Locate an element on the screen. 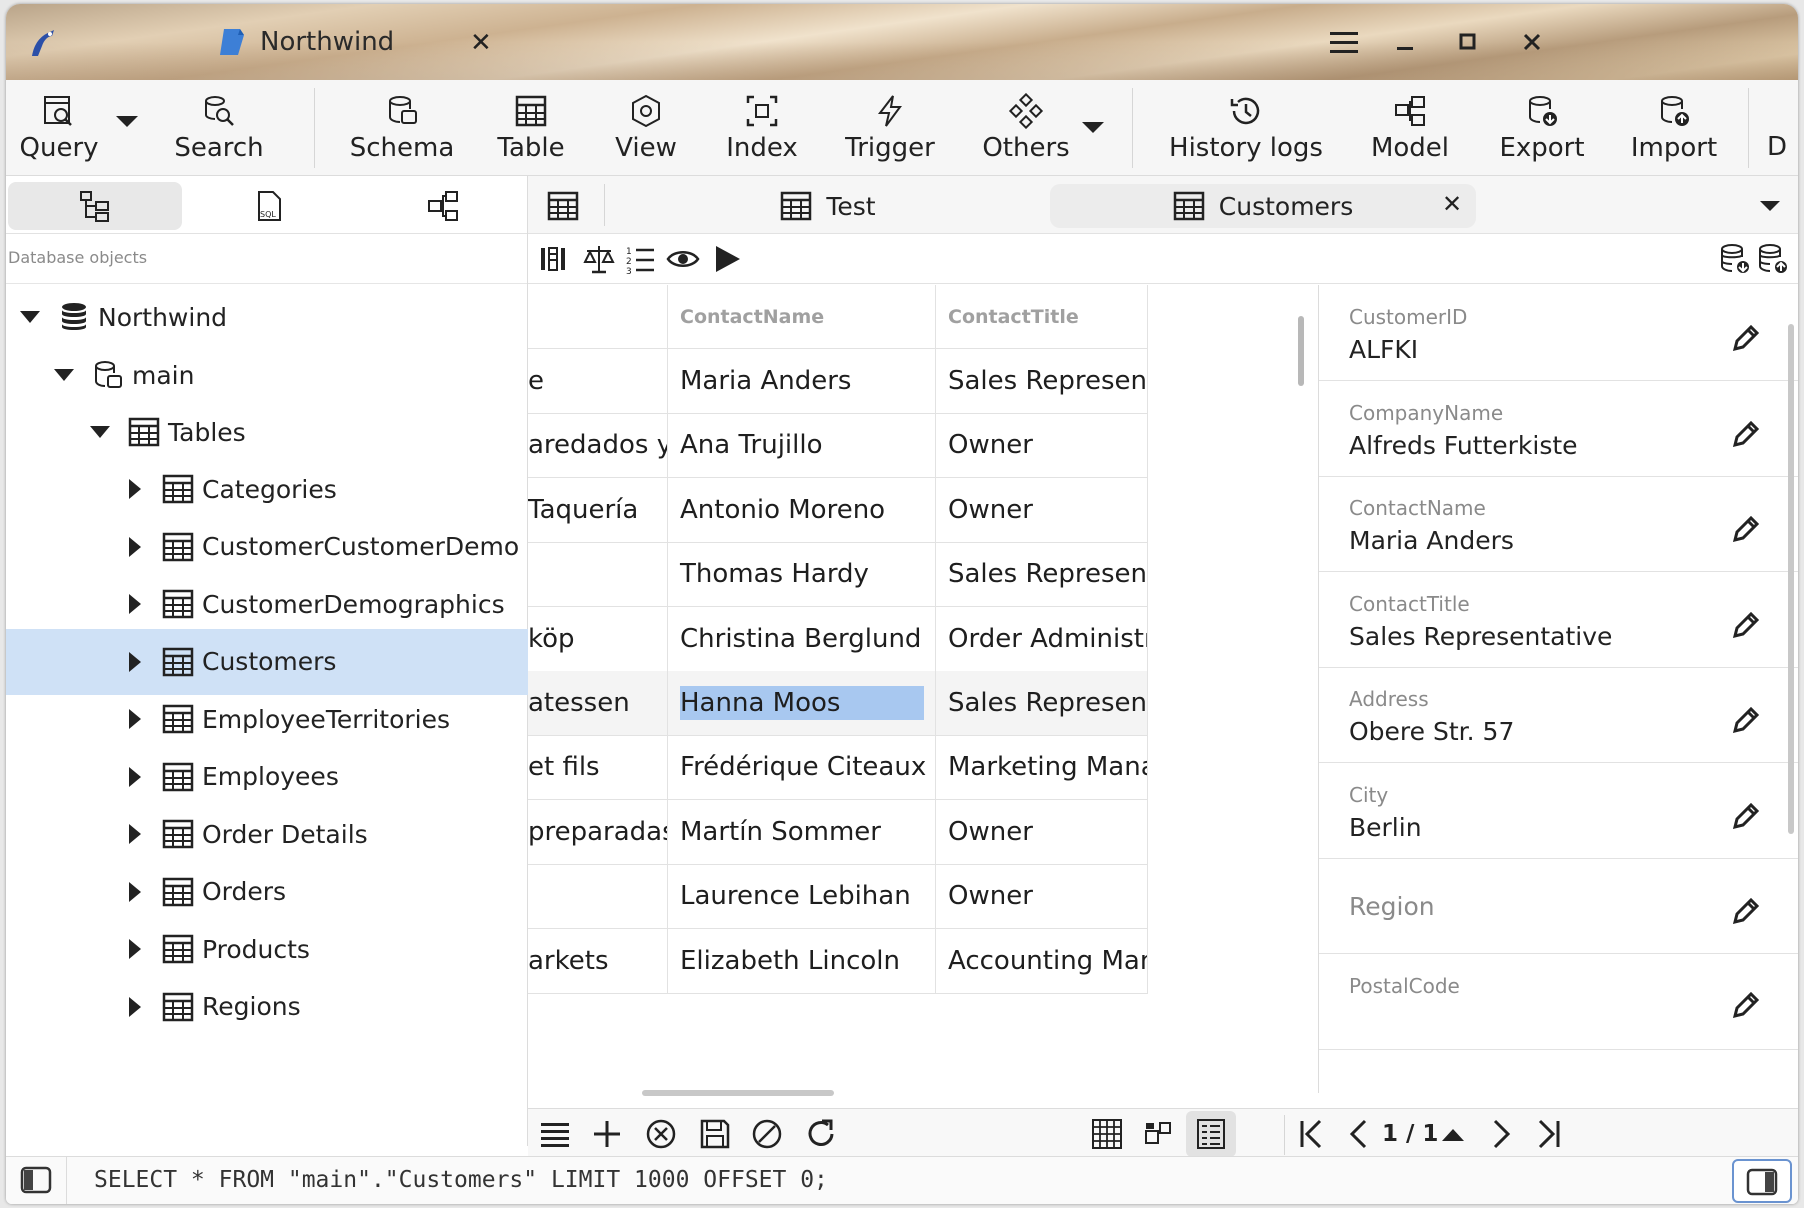  table-cell: Order Administrator is located at coordinates (1042, 639).